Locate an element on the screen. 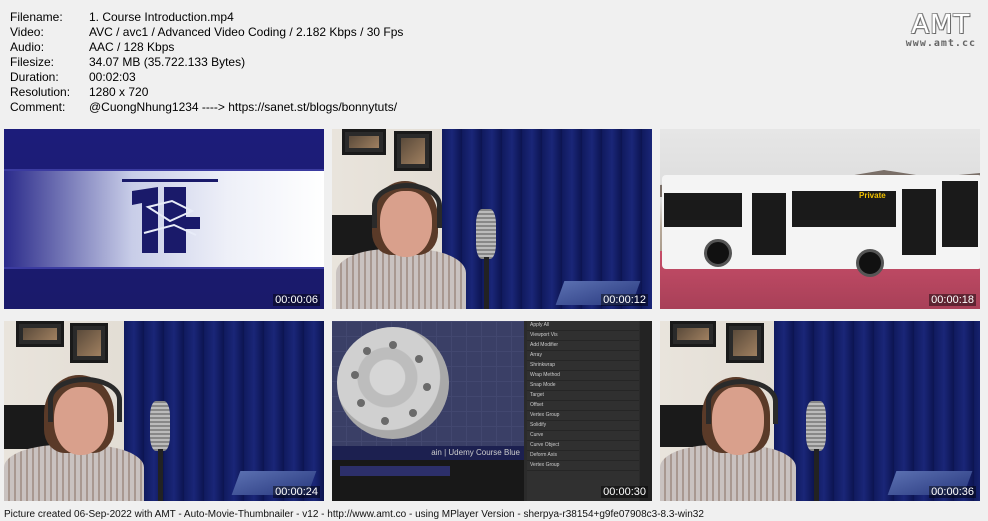 Image resolution: width=988 pixels, height=521 pixels. info-value: AAC / 128 Kbps is located at coordinates (132, 47).